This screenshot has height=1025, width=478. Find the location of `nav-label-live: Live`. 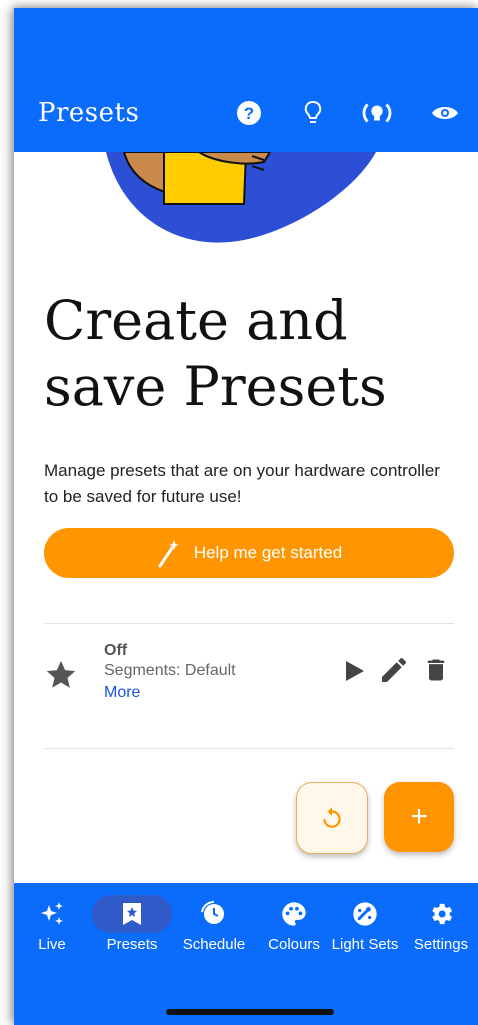

nav-label-live: Live is located at coordinates (52, 944).